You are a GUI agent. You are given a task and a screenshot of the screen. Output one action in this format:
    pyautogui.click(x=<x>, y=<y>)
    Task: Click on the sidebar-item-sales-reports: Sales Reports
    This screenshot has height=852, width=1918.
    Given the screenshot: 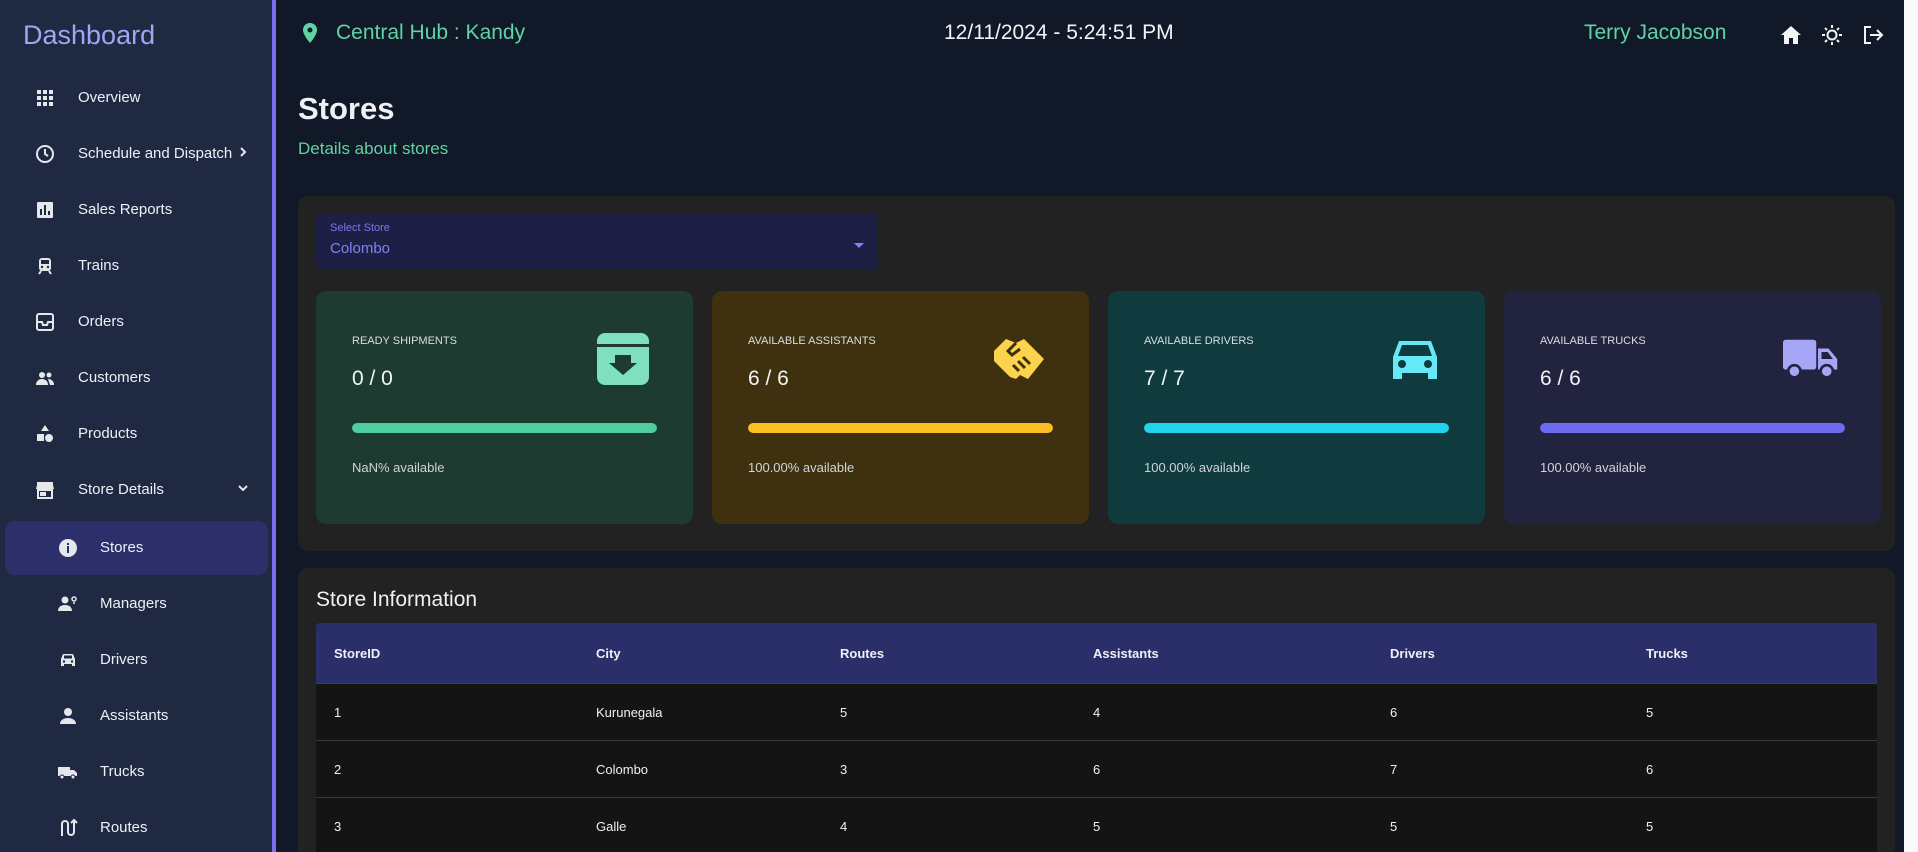 What is the action you would take?
    pyautogui.click(x=136, y=210)
    